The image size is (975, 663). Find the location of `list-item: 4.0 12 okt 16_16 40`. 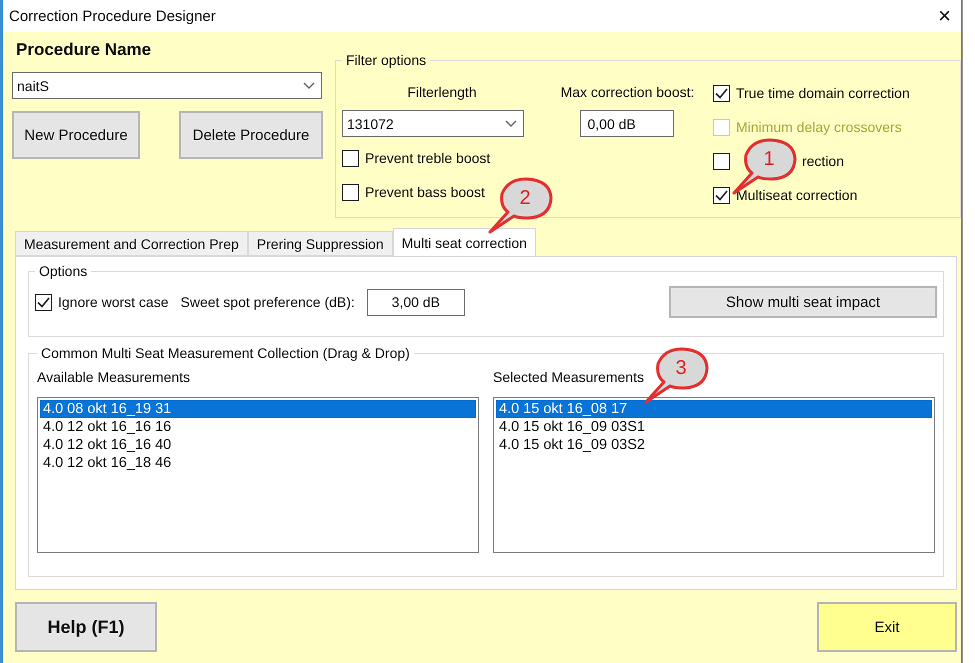

list-item: 4.0 12 okt 16_16 40 is located at coordinates (258, 445).